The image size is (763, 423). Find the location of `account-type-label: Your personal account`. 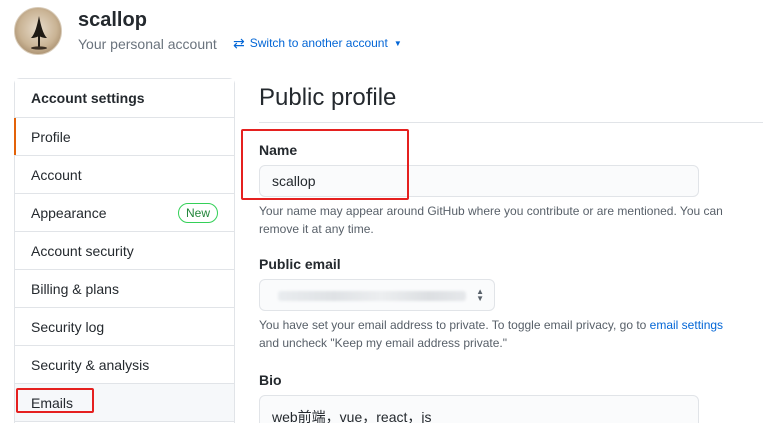

account-type-label: Your personal account is located at coordinates (147, 44).